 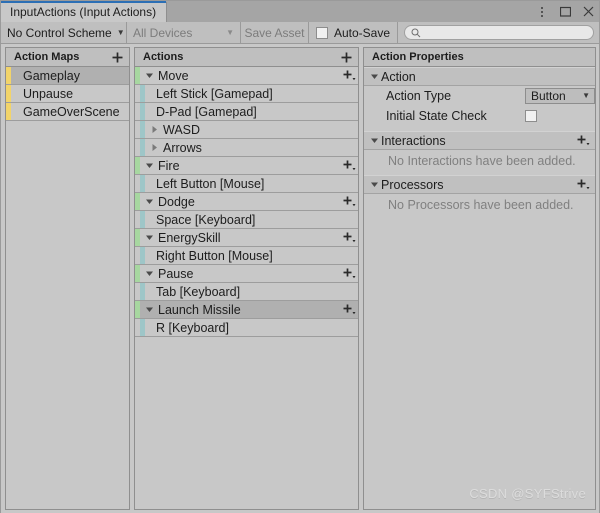 What do you see at coordinates (246, 328) in the screenshot?
I see `binding-row: R [Keyboard]` at bounding box center [246, 328].